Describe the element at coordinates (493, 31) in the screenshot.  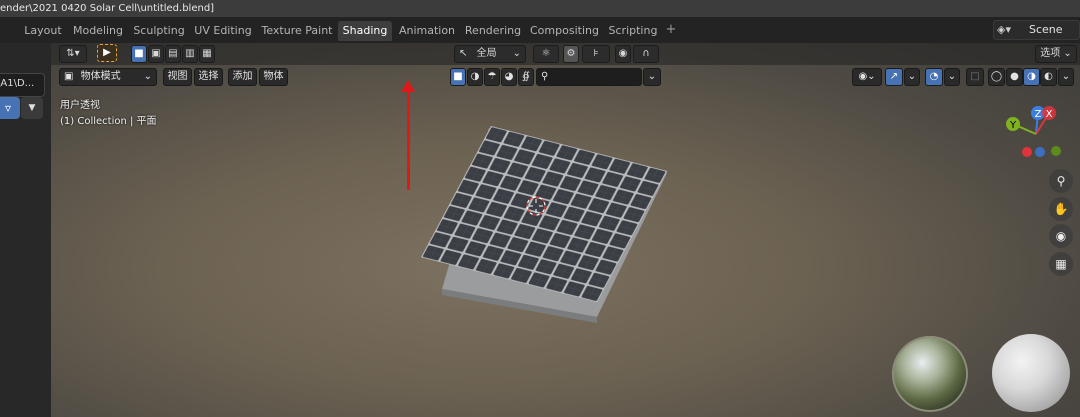
I see `tab-rendering: Rendering` at that location.